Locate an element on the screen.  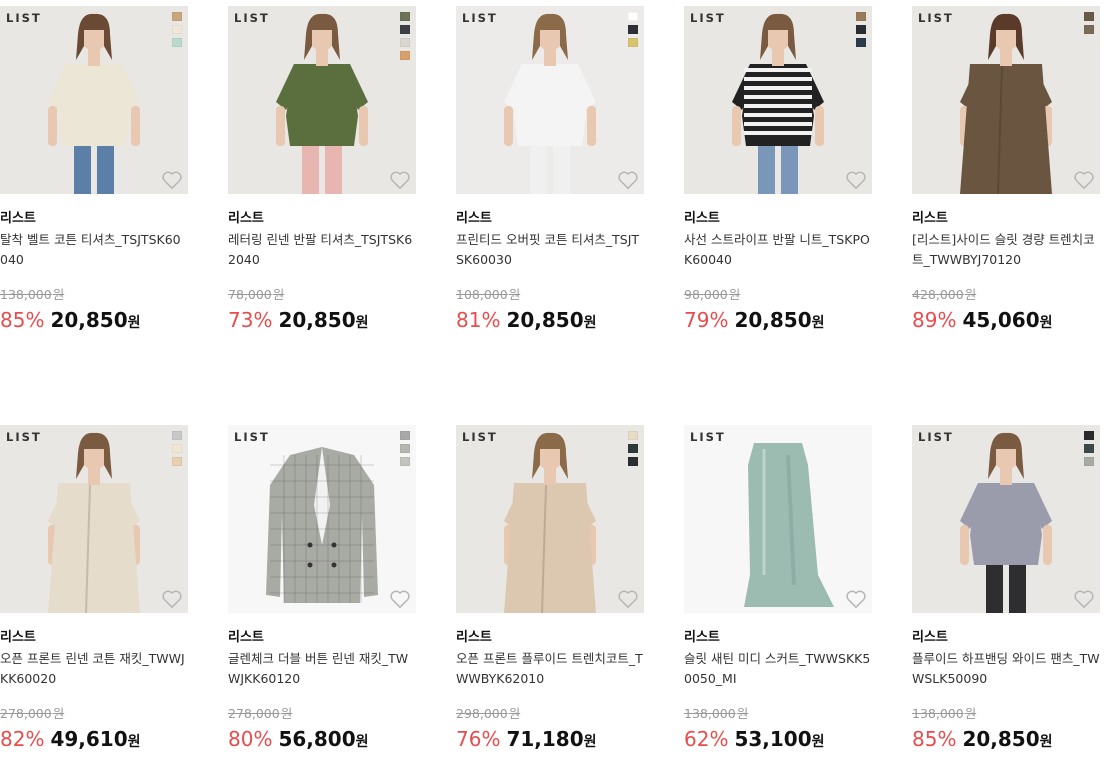
product-name: [리스트]사이드 슬릿 경량 트렌치코트_TWWBYJ70120 is located at coordinates (1006, 250).